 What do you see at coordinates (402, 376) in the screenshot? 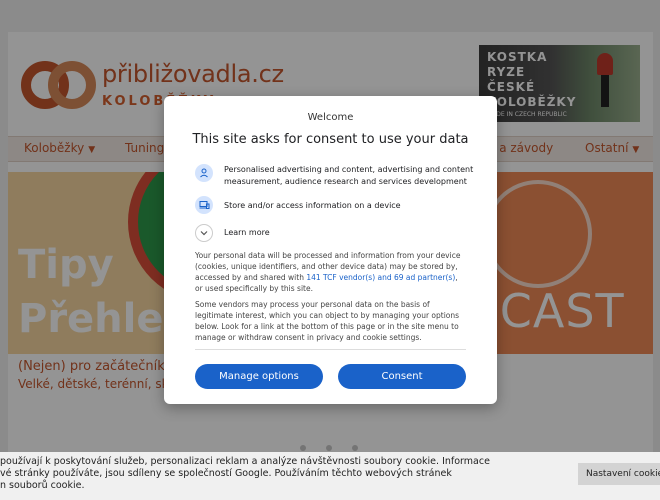
I see `consent-button: Consent` at bounding box center [402, 376].